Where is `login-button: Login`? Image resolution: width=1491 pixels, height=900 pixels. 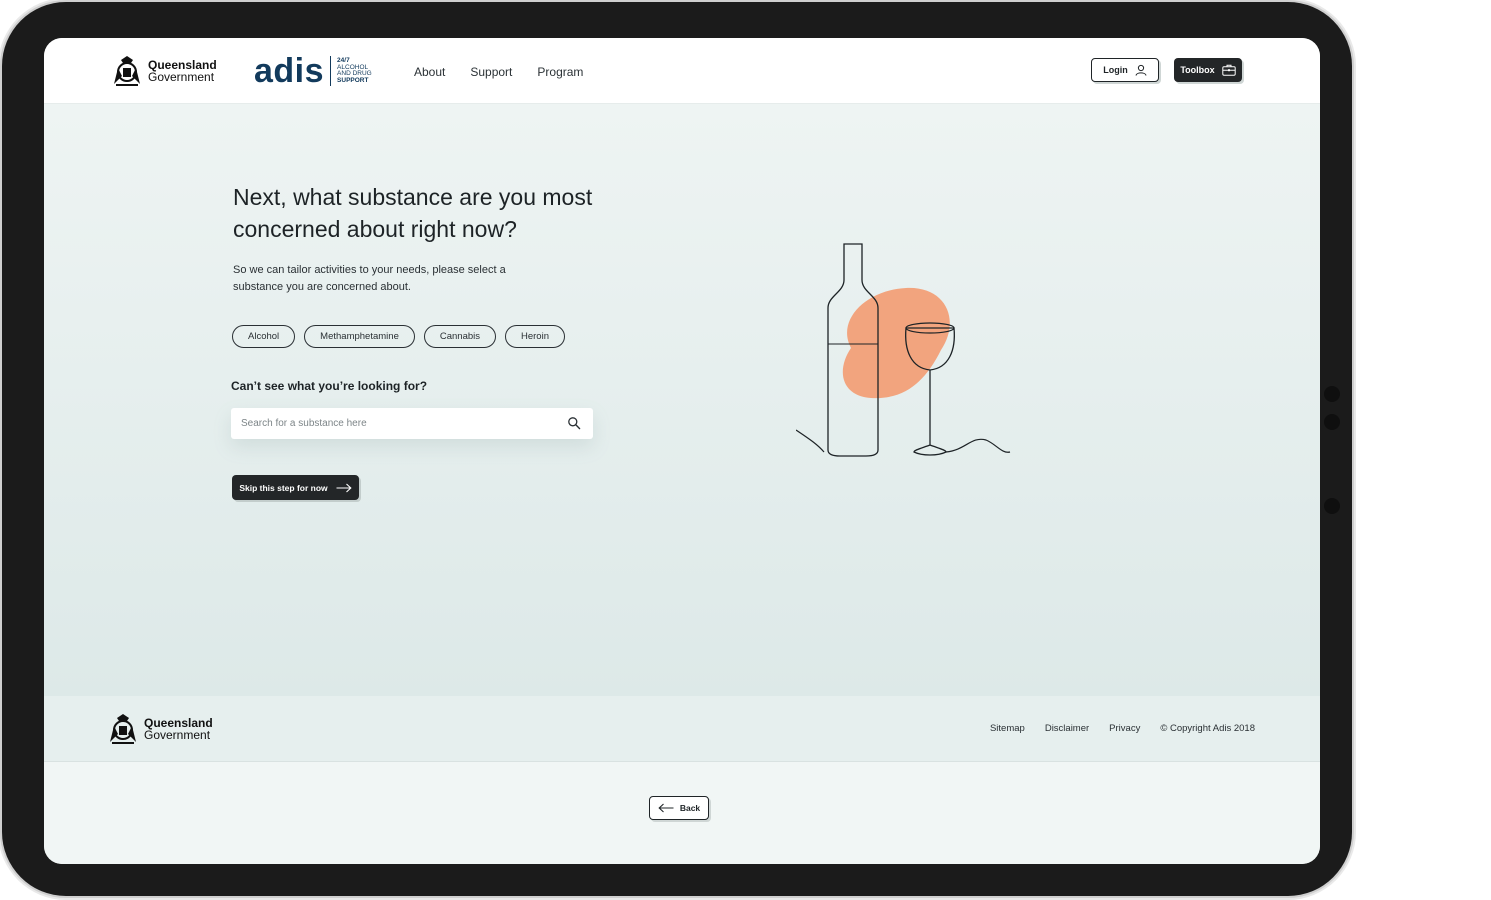 login-button: Login is located at coordinates (1125, 70).